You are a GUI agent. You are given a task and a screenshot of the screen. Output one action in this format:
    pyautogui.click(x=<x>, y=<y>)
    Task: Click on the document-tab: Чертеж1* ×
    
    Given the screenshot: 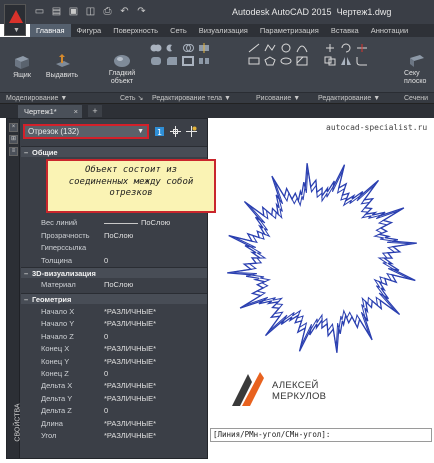 What is the action you would take?
    pyautogui.click(x=50, y=111)
    